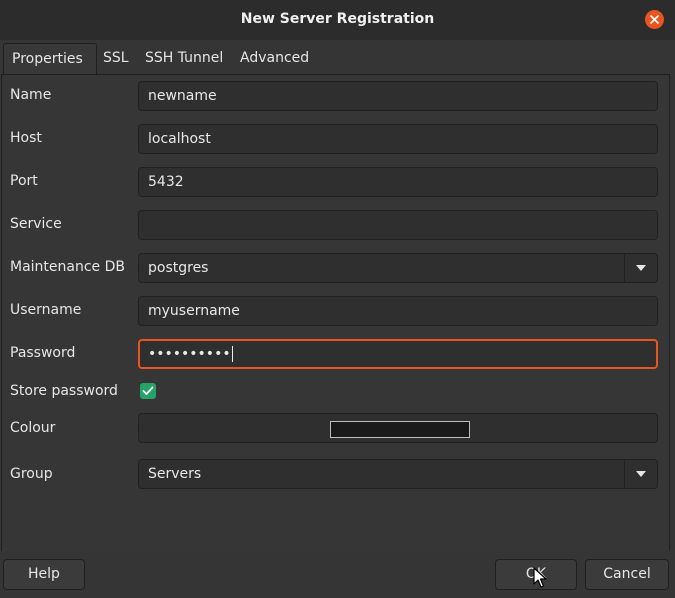  I want to click on help-button: Help, so click(44, 574).